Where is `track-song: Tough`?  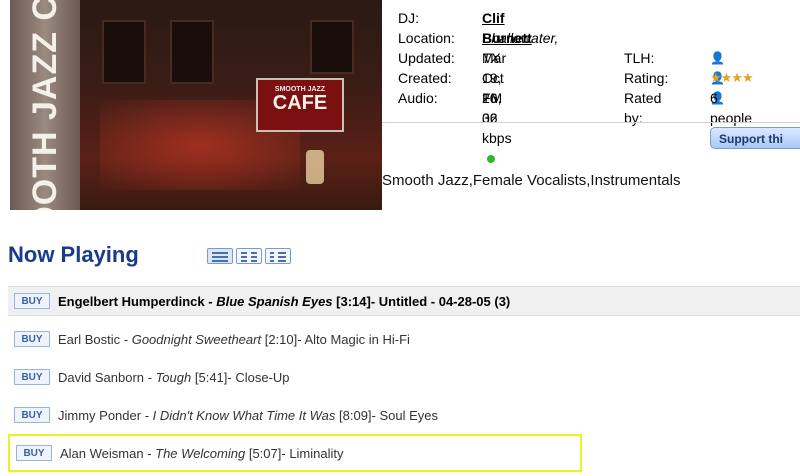
track-song: Tough is located at coordinates (173, 377).